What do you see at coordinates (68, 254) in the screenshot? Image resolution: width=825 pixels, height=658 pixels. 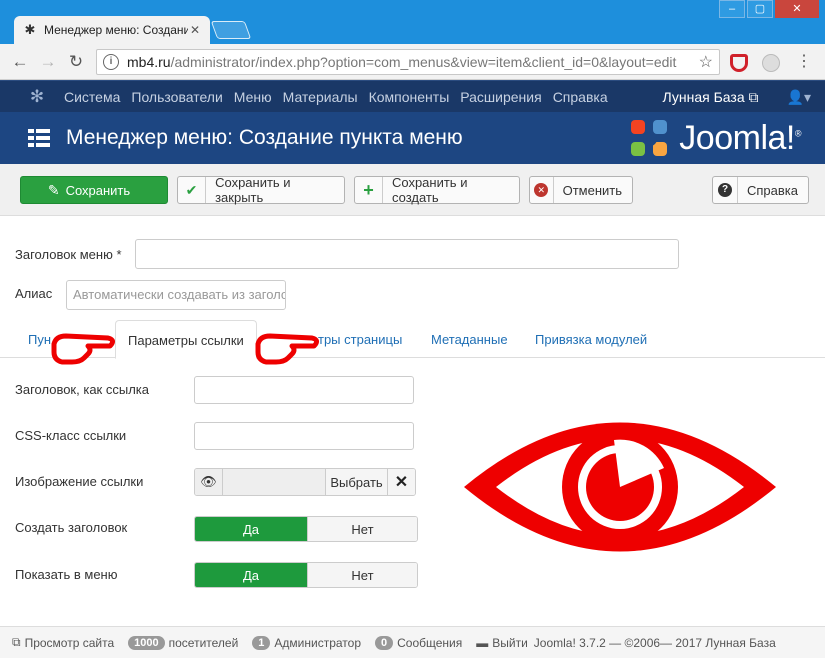 I see `menu-title-label: Заголовок меню *` at bounding box center [68, 254].